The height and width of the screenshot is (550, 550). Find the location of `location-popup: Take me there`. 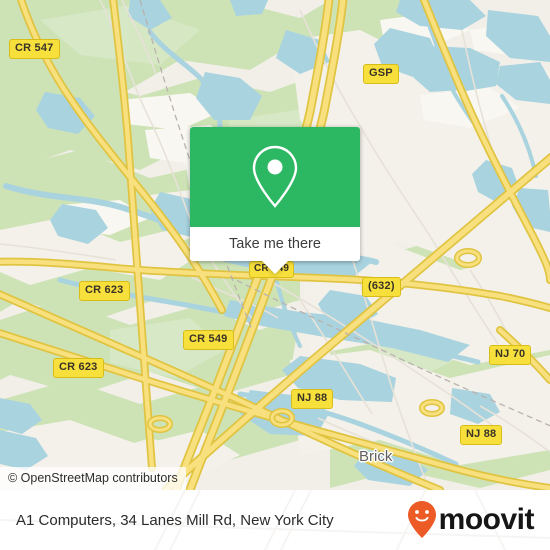

location-popup: Take me there is located at coordinates (275, 200).